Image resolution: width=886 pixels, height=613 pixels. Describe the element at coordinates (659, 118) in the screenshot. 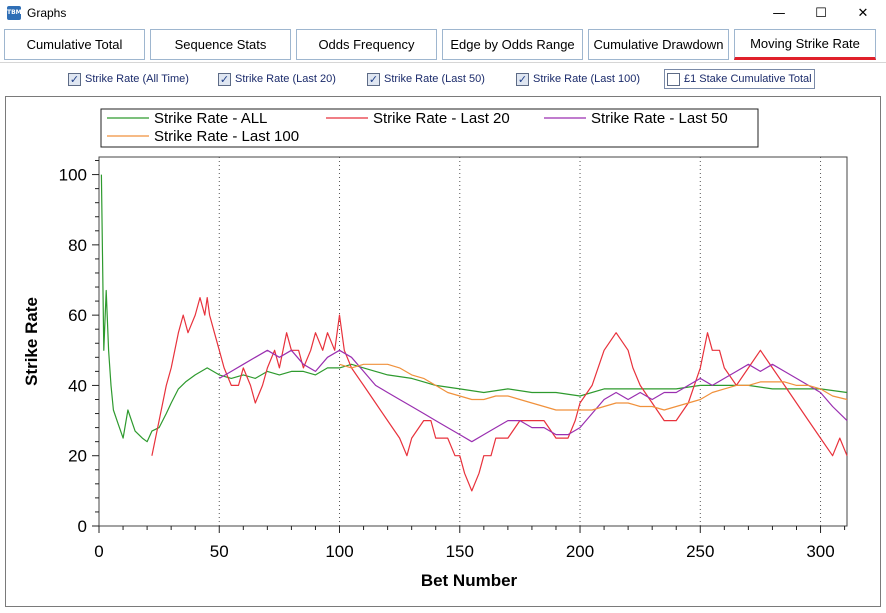

I see `legend-entry: Strike Rate - Last 50` at that location.